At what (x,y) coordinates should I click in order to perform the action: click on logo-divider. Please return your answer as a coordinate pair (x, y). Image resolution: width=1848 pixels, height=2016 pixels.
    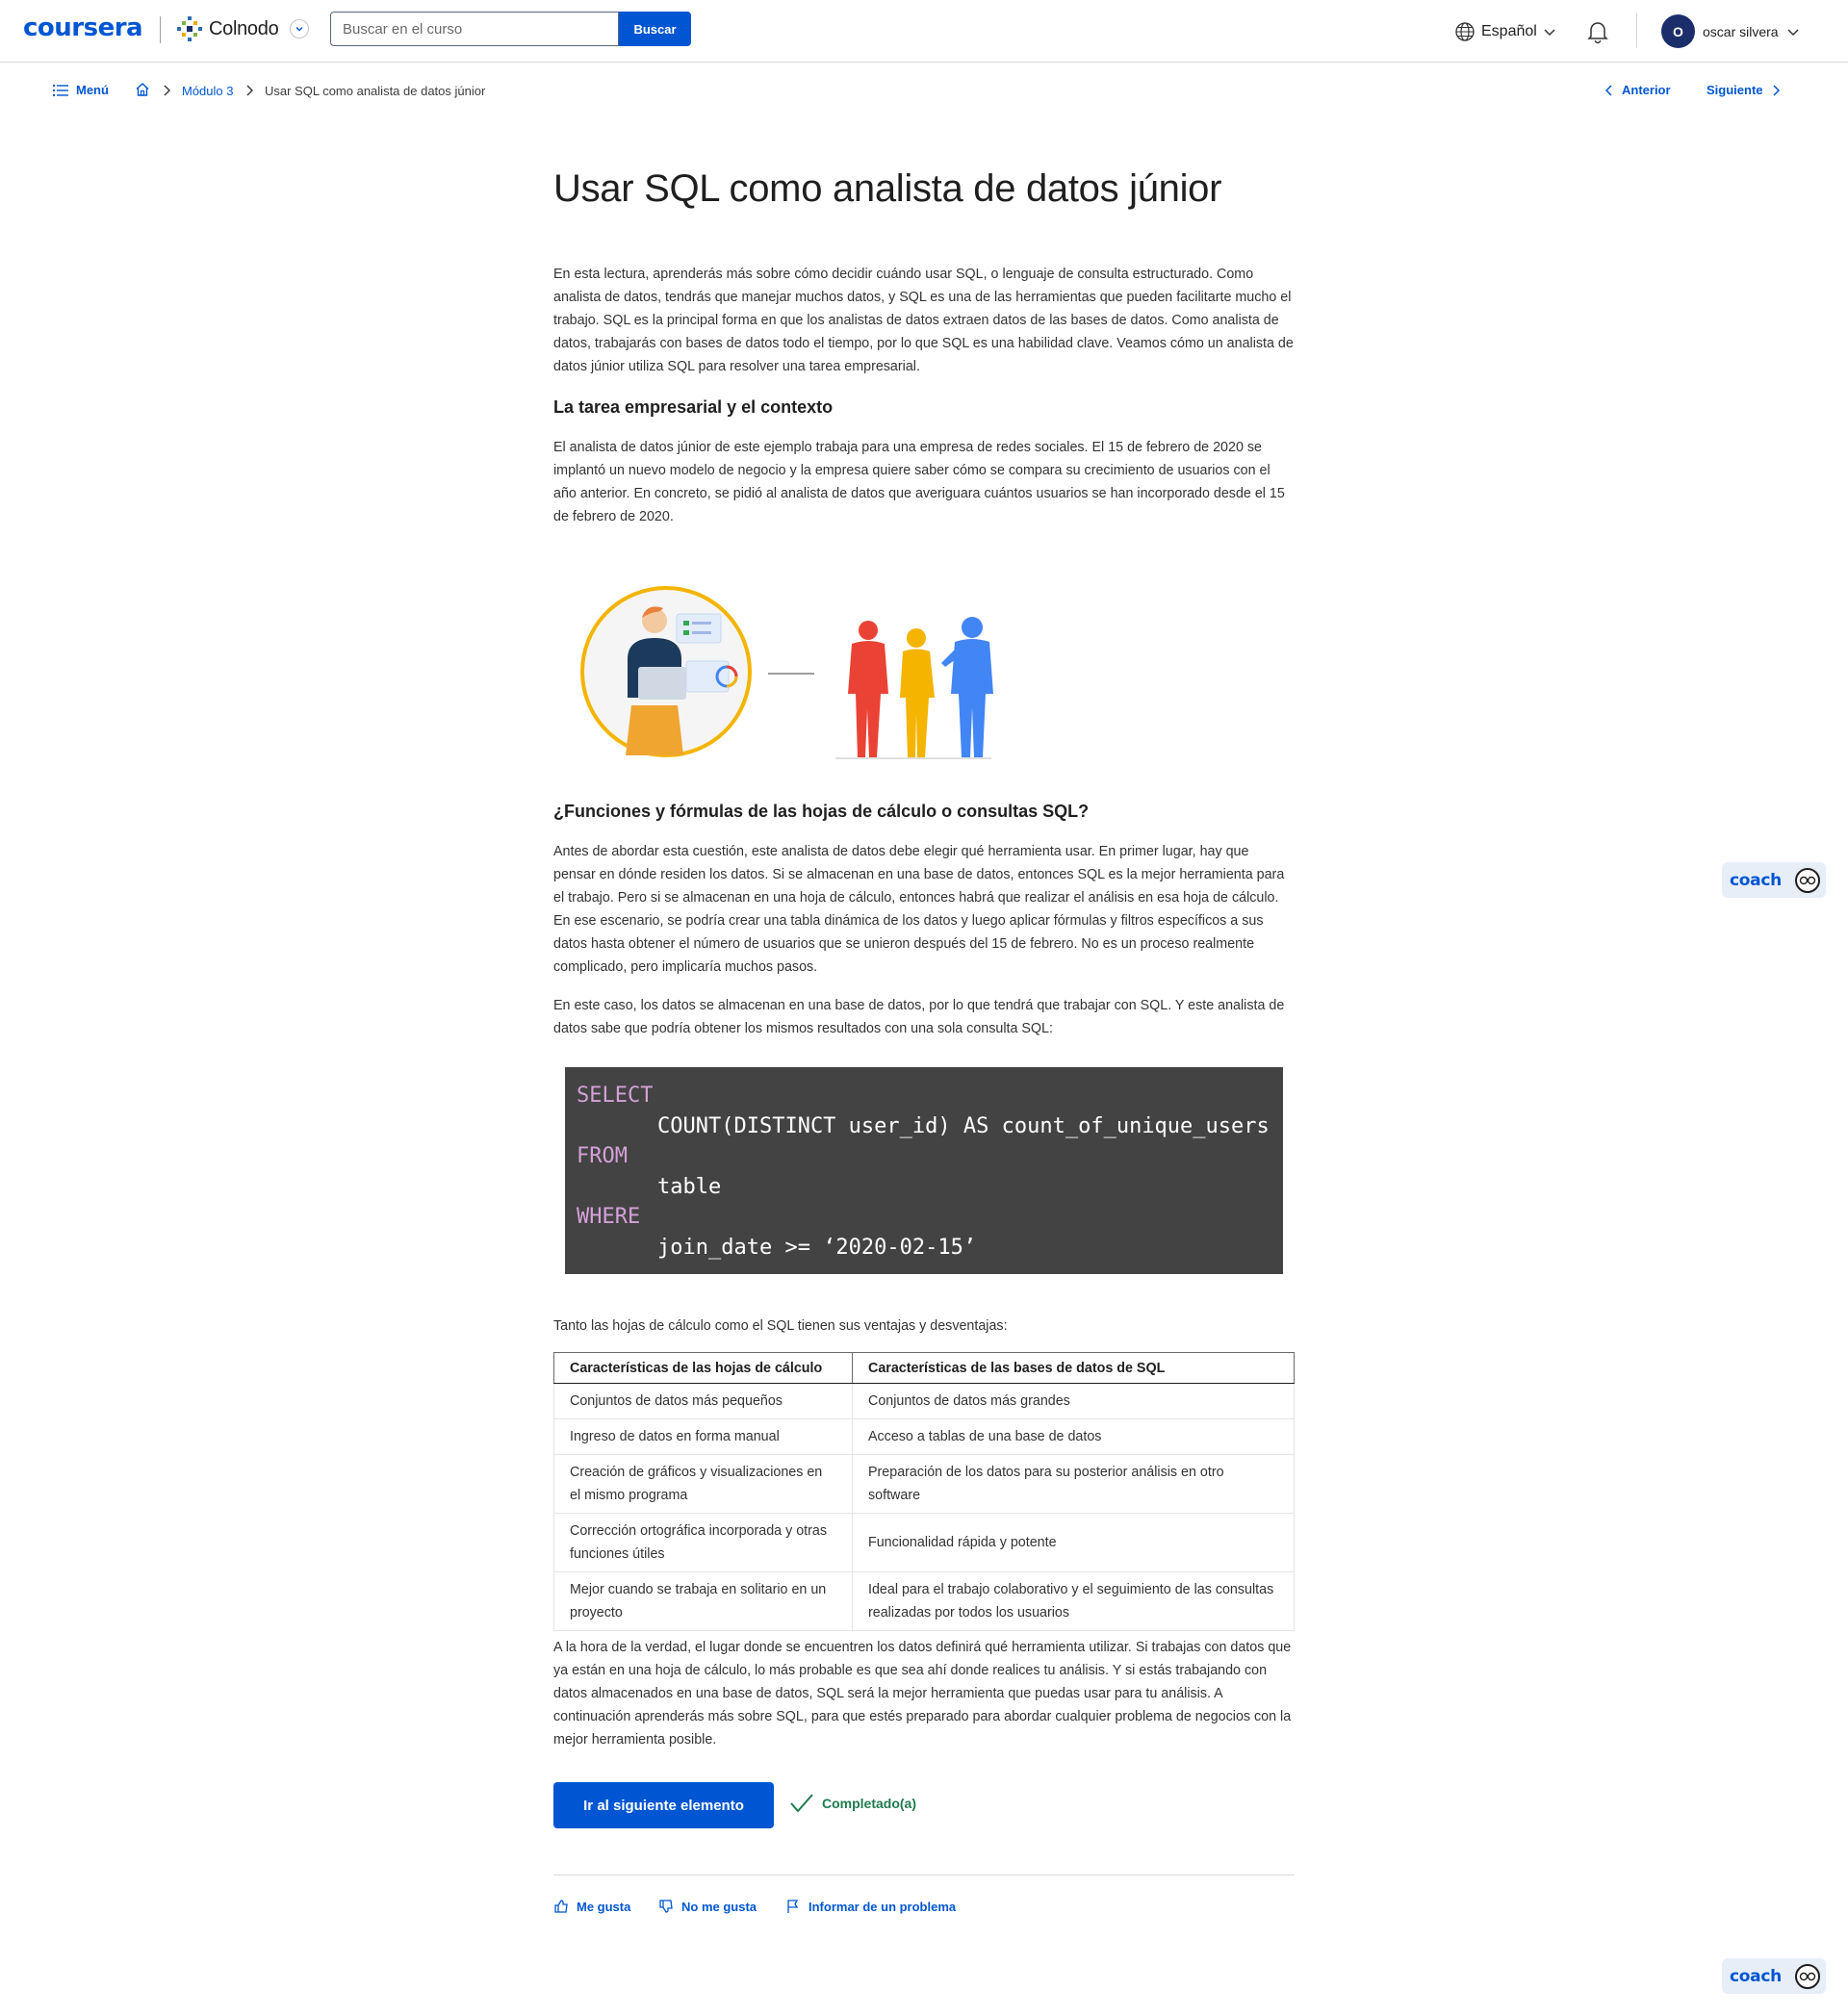
    Looking at the image, I should click on (160, 29).